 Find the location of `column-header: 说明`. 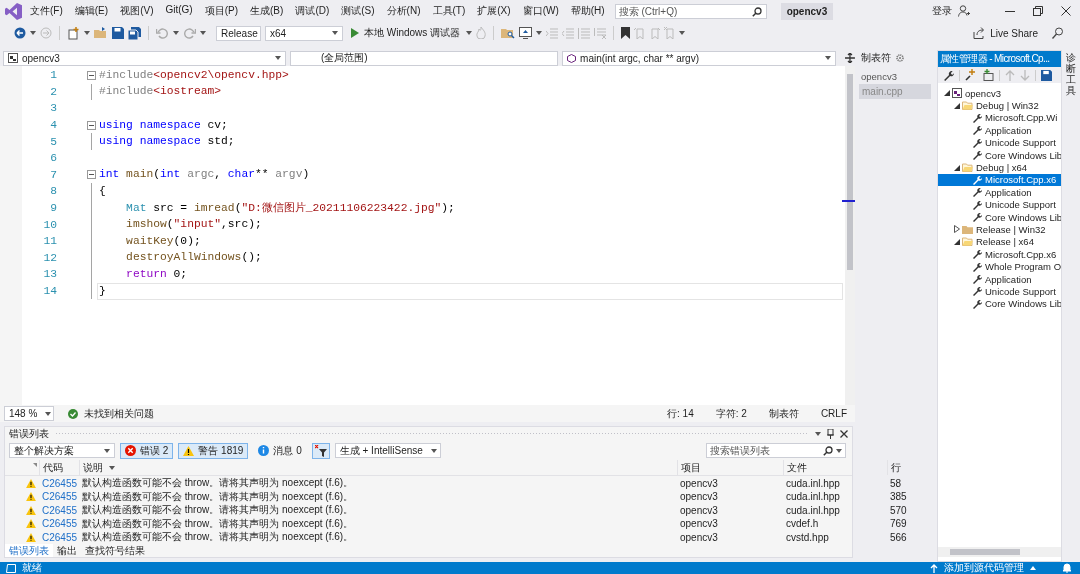

column-header: 说明 is located at coordinates (378, 467).